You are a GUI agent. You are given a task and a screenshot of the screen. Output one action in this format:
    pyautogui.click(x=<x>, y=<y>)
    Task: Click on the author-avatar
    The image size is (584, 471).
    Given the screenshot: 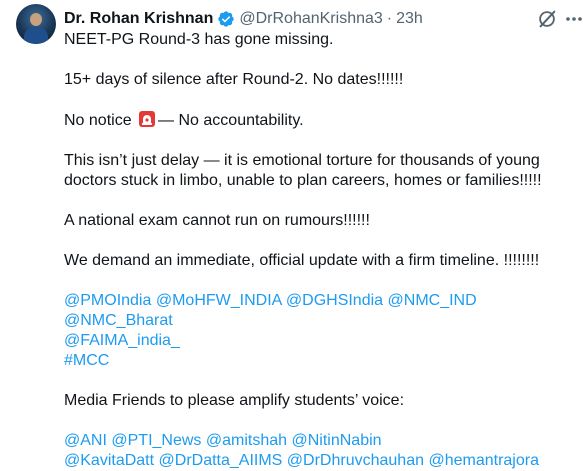 What is the action you would take?
    pyautogui.click(x=36, y=24)
    